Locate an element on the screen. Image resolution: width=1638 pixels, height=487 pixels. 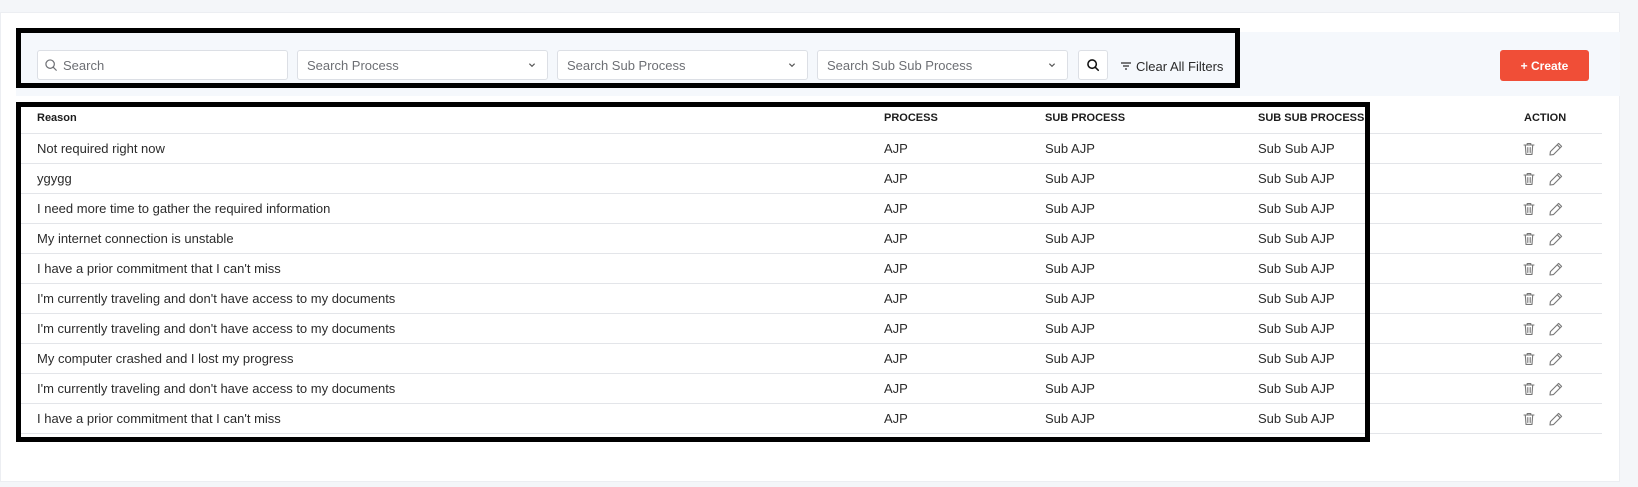
search-input-placeholder: Search is located at coordinates (84, 65).